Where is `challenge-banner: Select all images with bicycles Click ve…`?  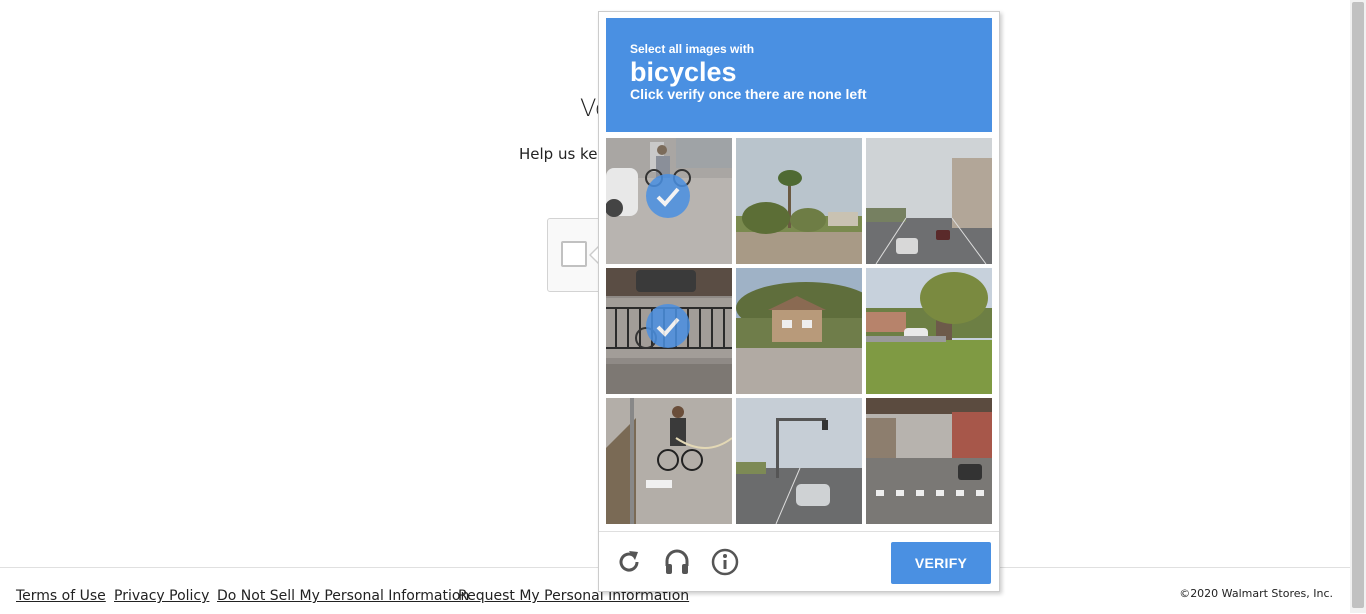
challenge-banner: Select all images with bicycles Click ve… is located at coordinates (799, 75).